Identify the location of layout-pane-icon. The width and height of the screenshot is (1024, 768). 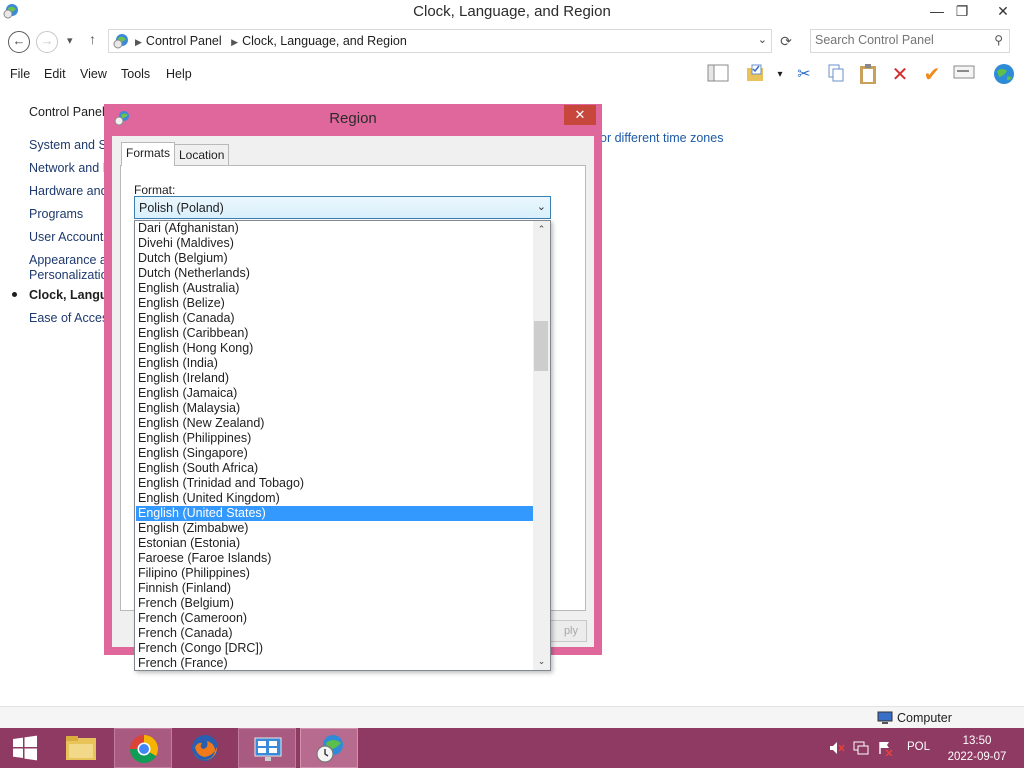
(718, 75).